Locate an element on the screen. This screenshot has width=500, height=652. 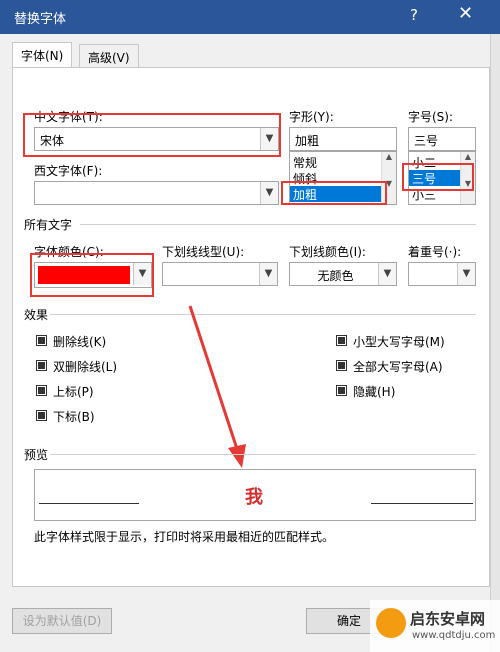
strikethrough-checkbox is located at coordinates (41, 340).